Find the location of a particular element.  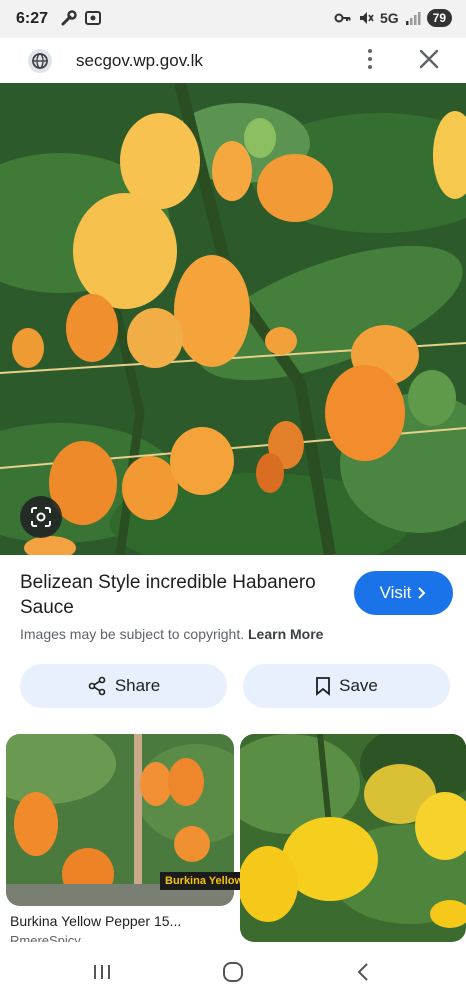

recents-icon is located at coordinates (102, 972).